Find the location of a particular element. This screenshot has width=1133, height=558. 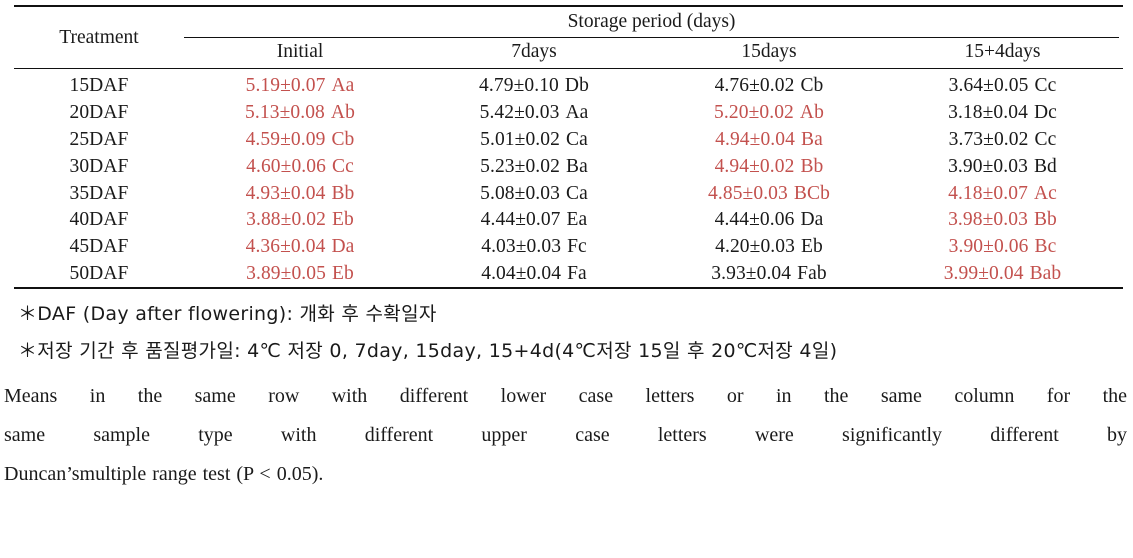

data-cell: 3.88±0.02 Eb is located at coordinates (300, 220).